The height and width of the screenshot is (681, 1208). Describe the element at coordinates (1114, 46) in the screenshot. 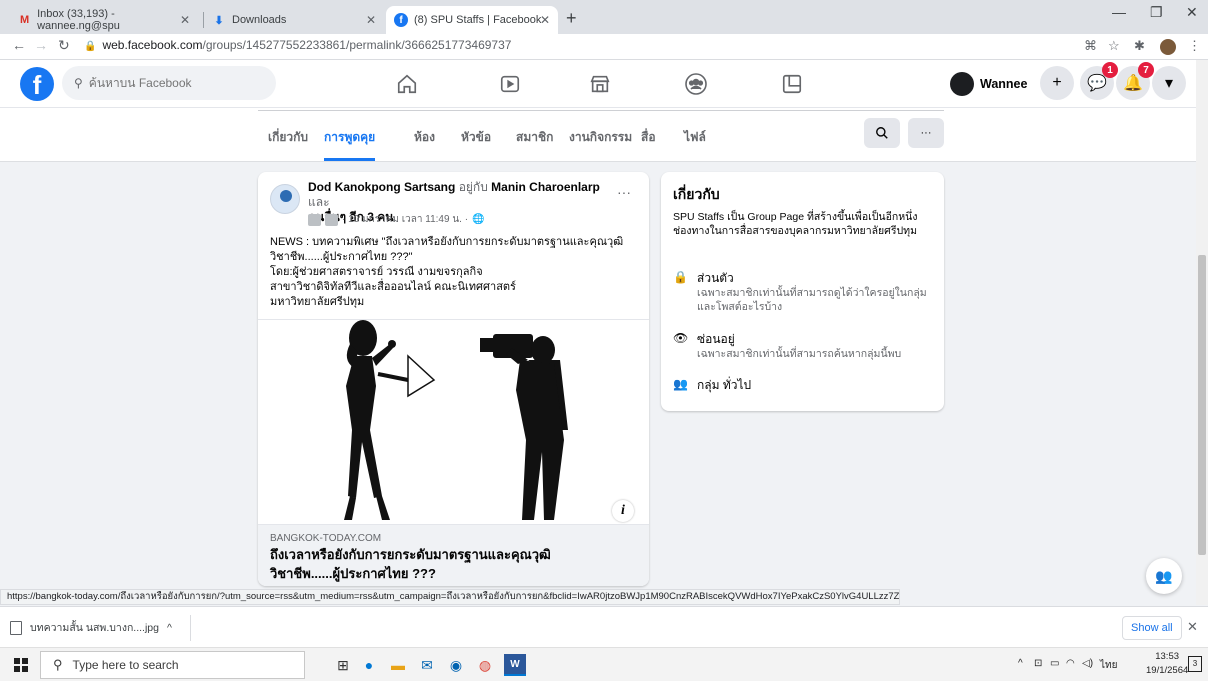

I see `star-icon: ☆` at that location.